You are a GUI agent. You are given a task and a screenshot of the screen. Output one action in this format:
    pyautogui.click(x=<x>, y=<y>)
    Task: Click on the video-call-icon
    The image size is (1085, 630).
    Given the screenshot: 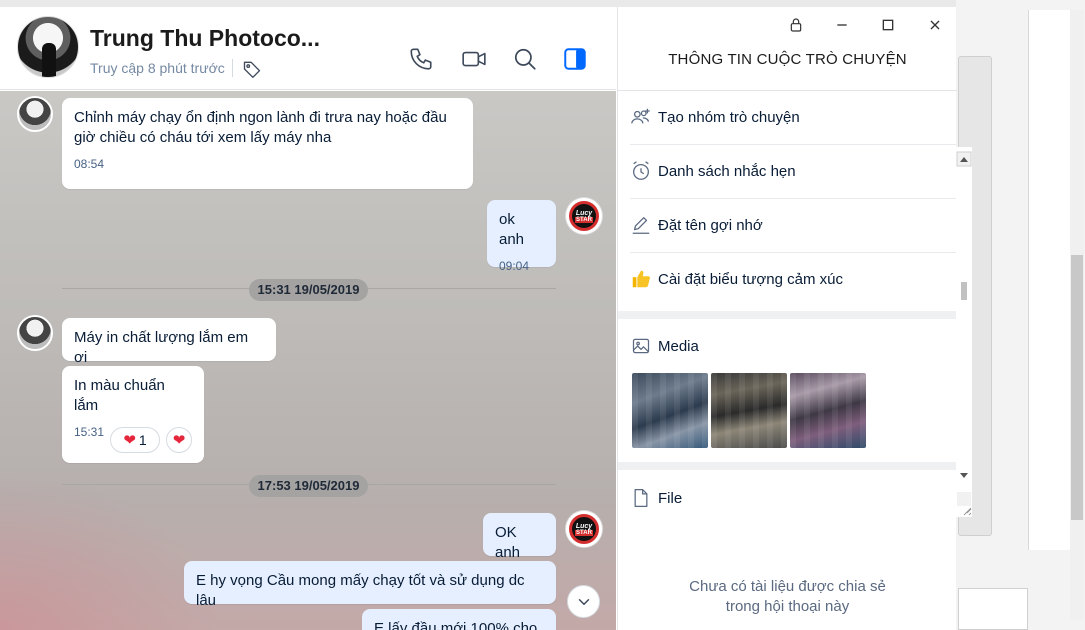 What is the action you would take?
    pyautogui.click(x=474, y=59)
    